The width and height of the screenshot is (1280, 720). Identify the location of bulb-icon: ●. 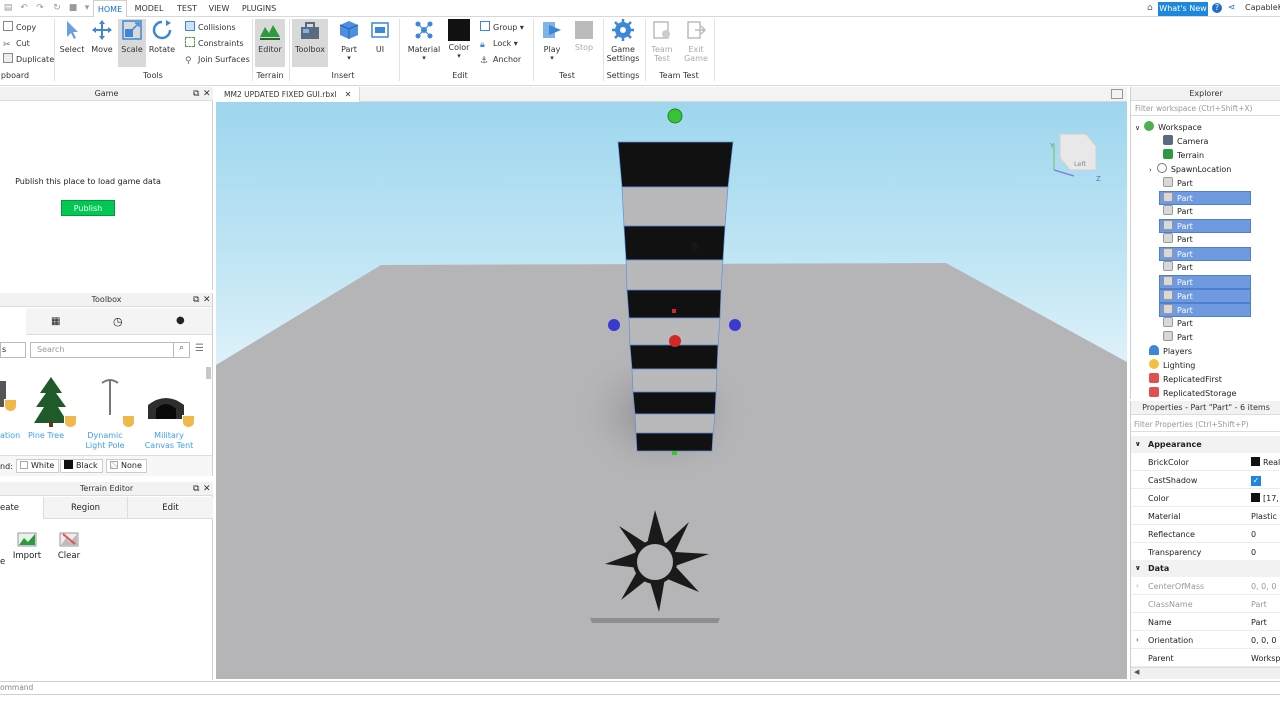
(180, 320).